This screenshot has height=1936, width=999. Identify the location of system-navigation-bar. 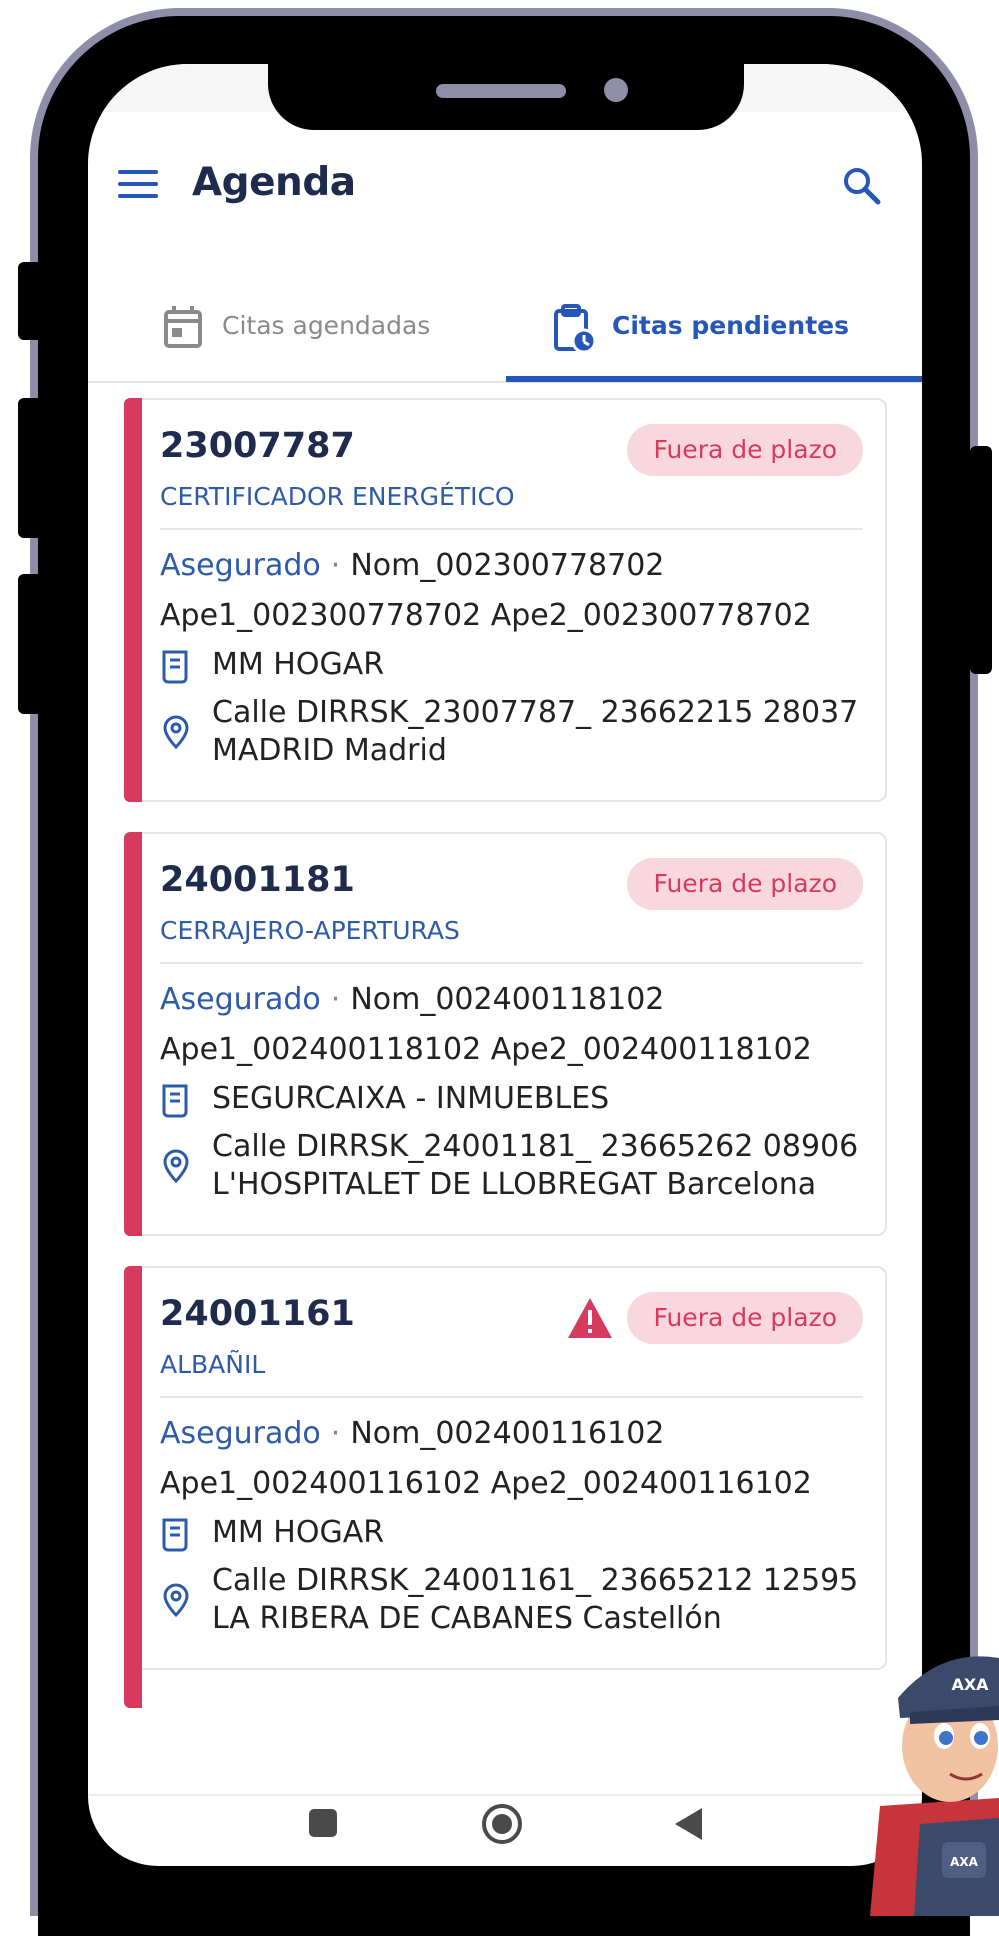
(505, 1830).